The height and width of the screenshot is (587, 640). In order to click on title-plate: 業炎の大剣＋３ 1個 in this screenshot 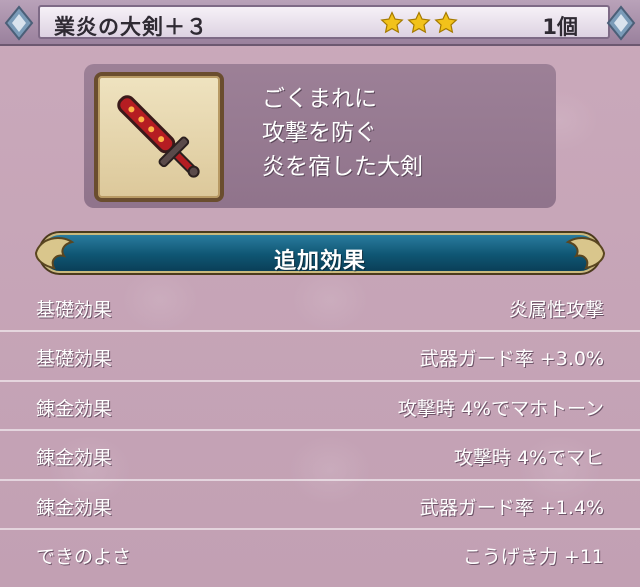, I will do `click(324, 22)`.